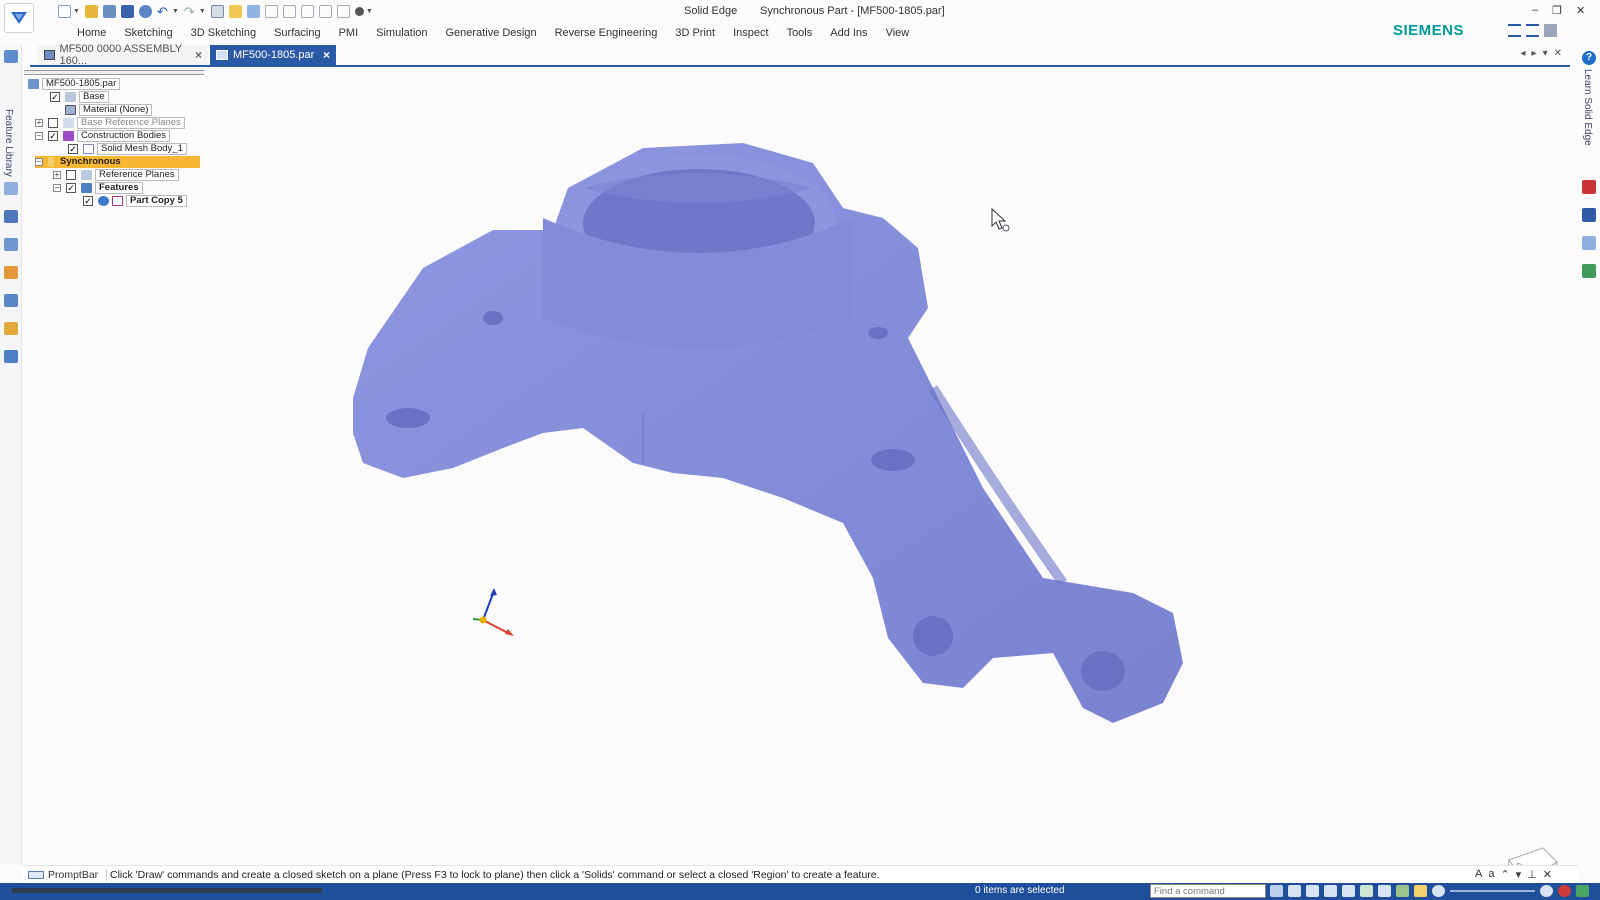 This screenshot has width=1600, height=900. I want to click on status-right-icons, so click(1564, 891).